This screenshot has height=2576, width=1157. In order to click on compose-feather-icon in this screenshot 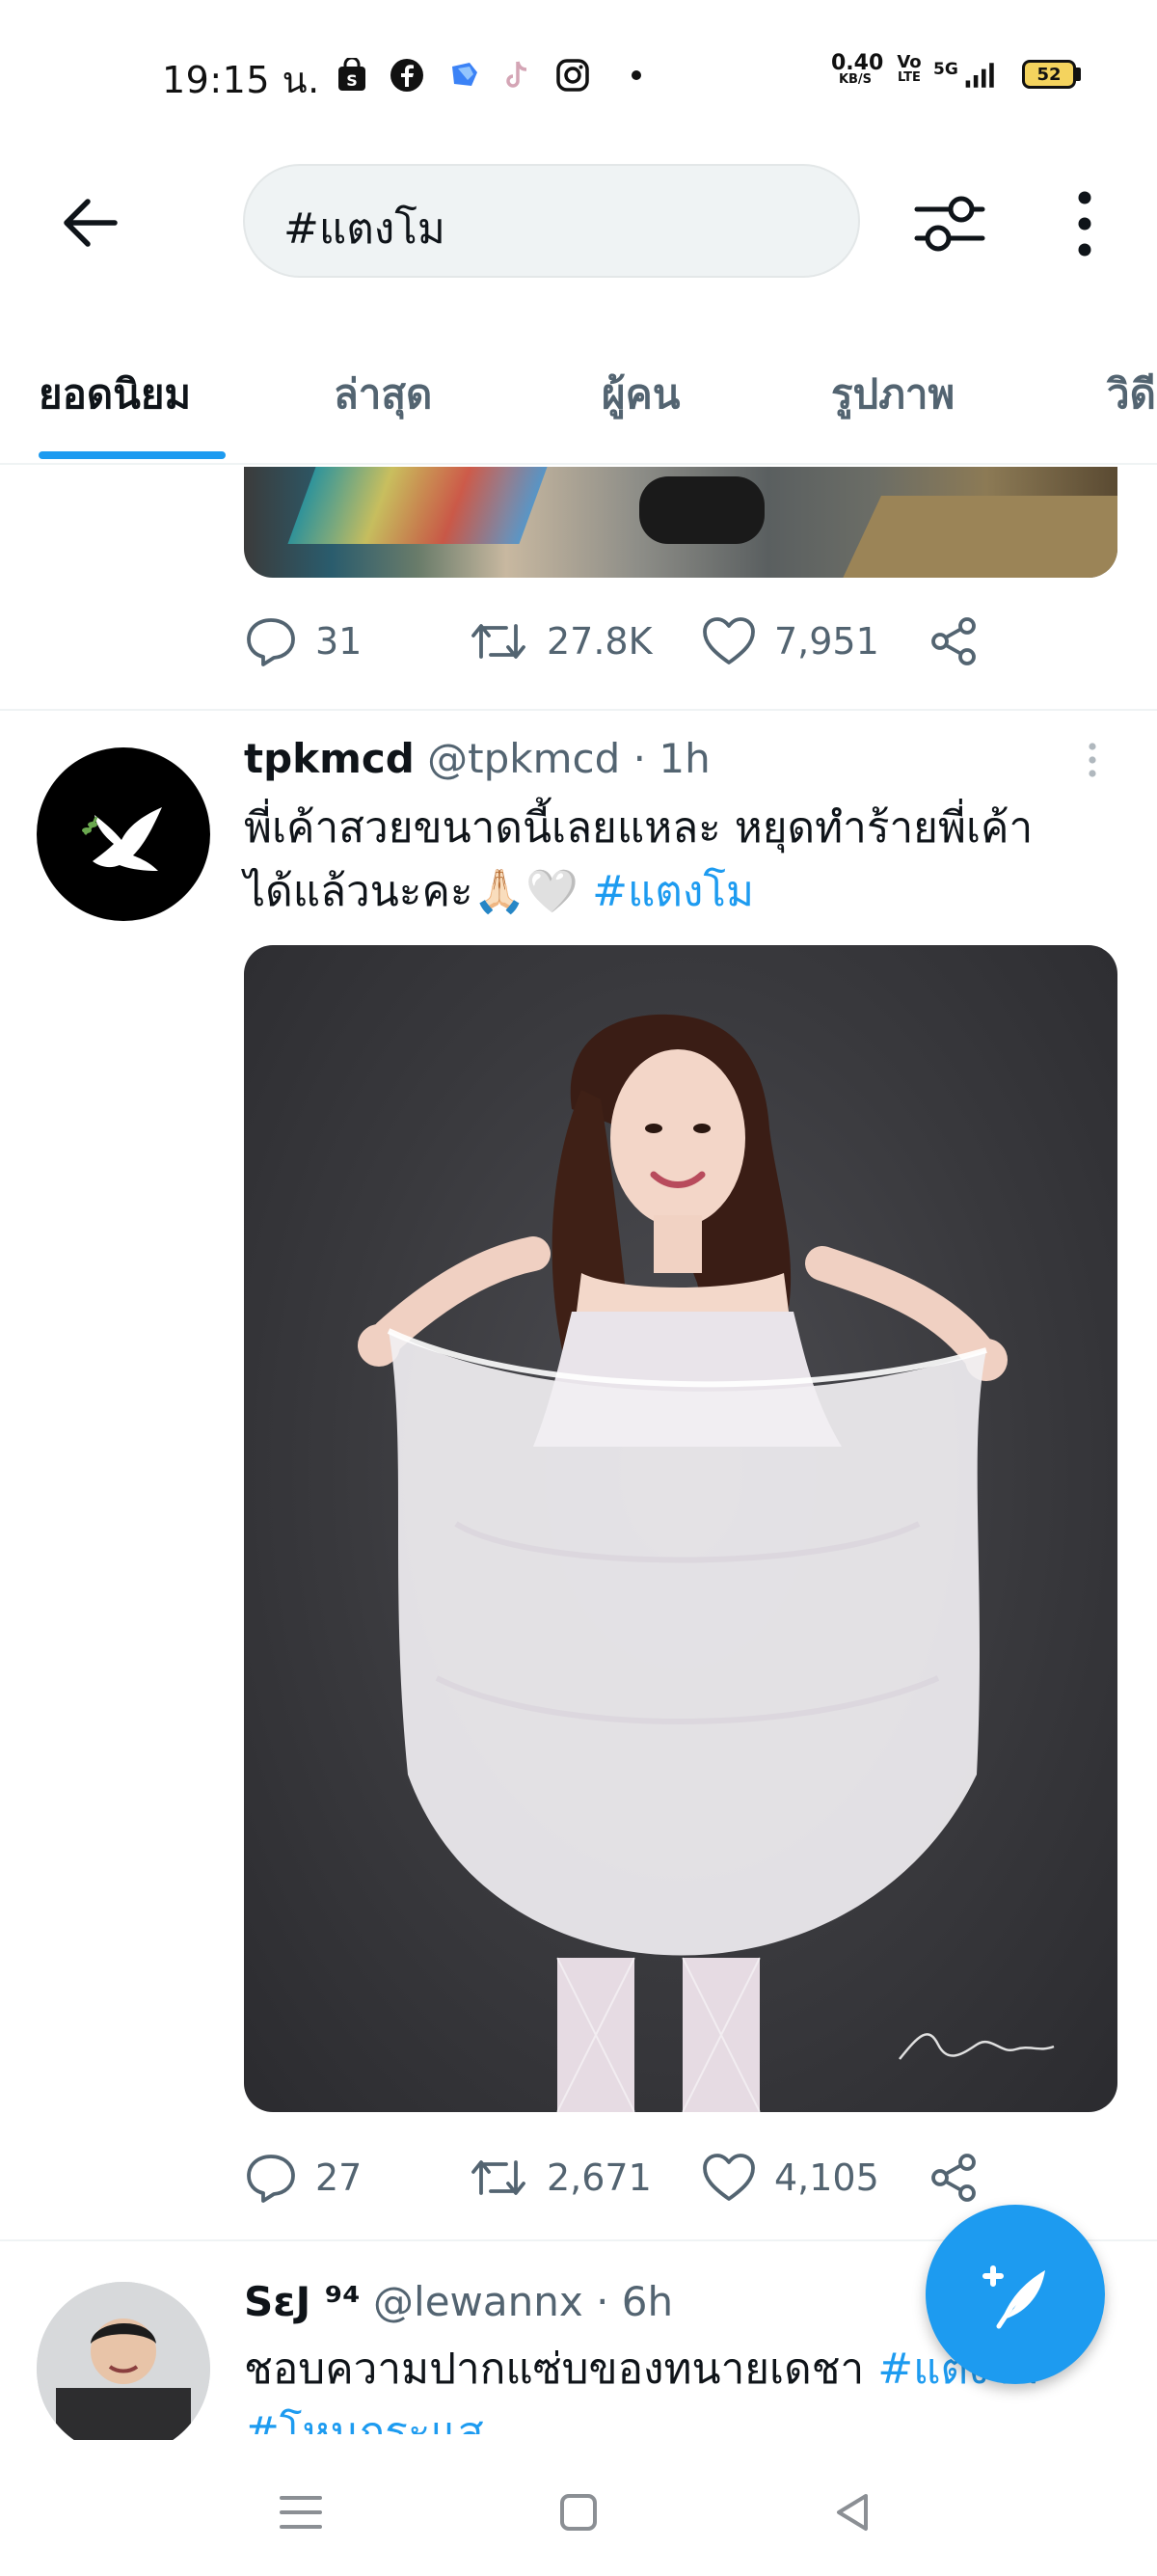, I will do `click(1013, 2297)`.